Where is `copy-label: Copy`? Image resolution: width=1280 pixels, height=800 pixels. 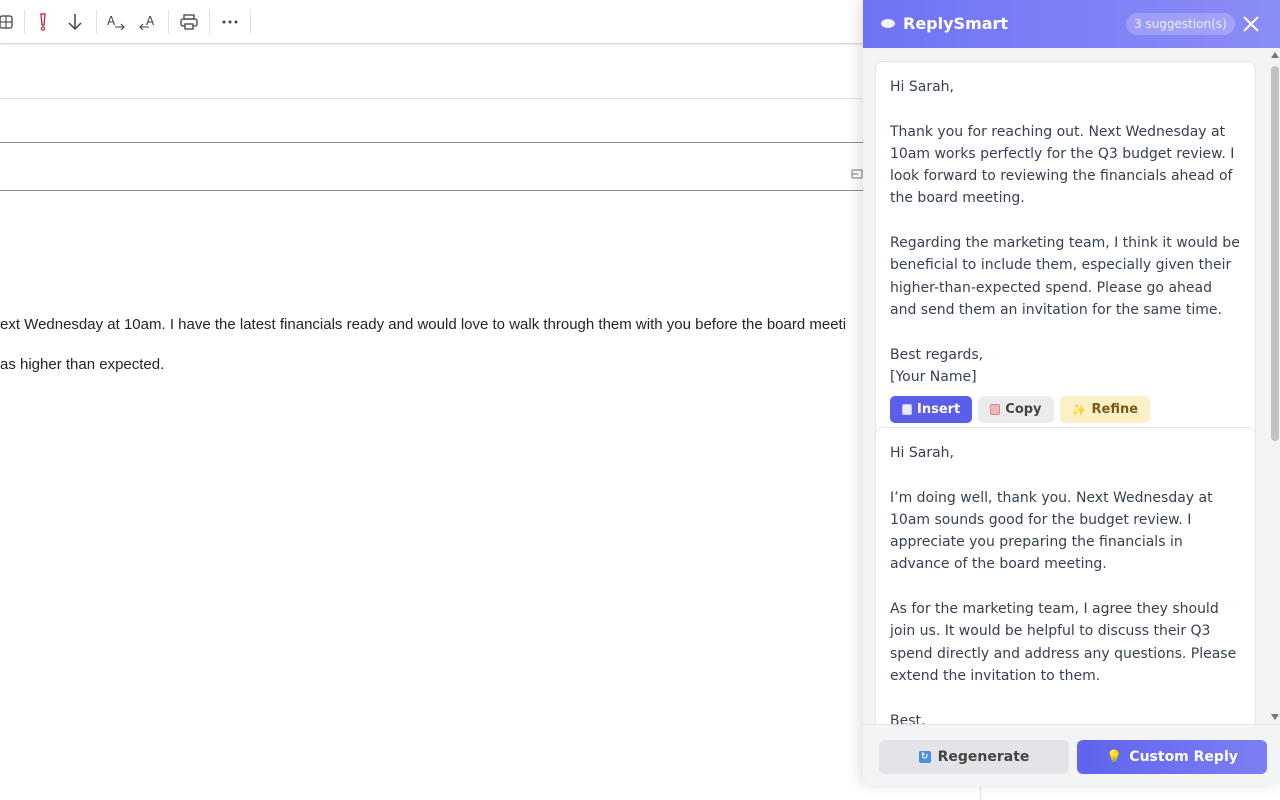
copy-label: Copy is located at coordinates (1023, 410).